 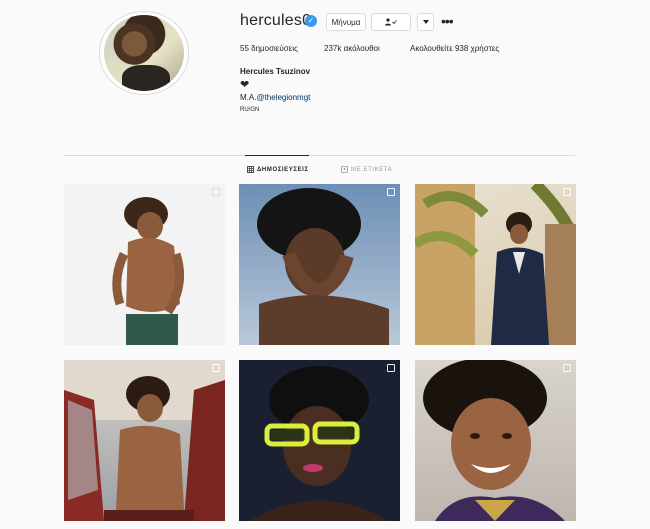 What do you see at coordinates (319, 155) in the screenshot?
I see `tabs-divider` at bounding box center [319, 155].